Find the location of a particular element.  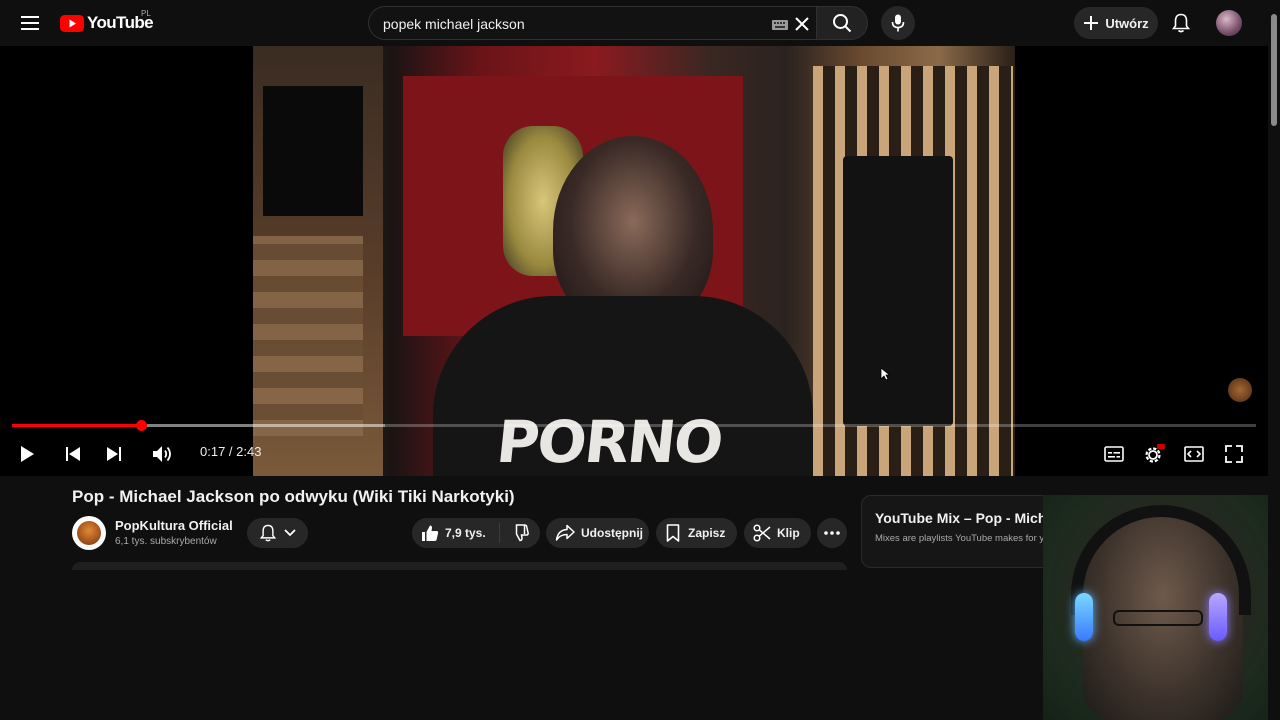

miniplayer-button is located at coordinates (1194, 454).